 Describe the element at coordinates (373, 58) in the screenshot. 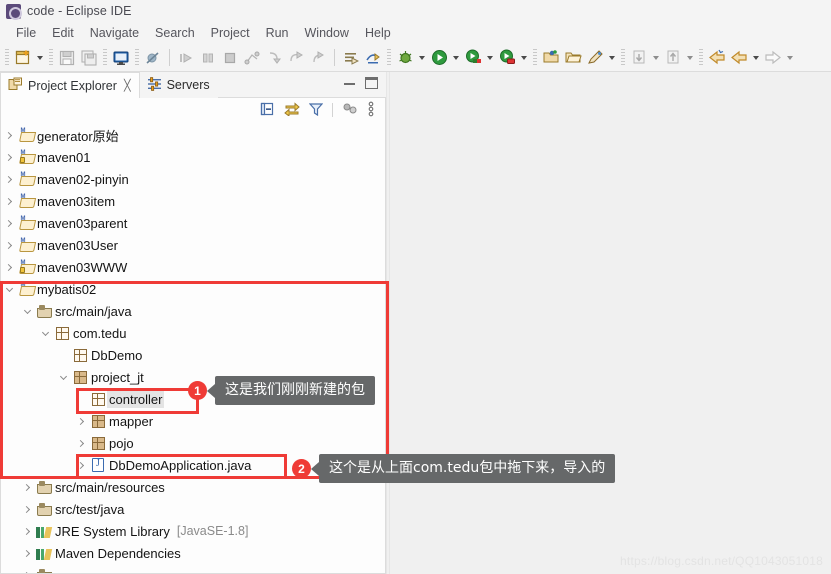

I see `use-step-filters-icon` at that location.